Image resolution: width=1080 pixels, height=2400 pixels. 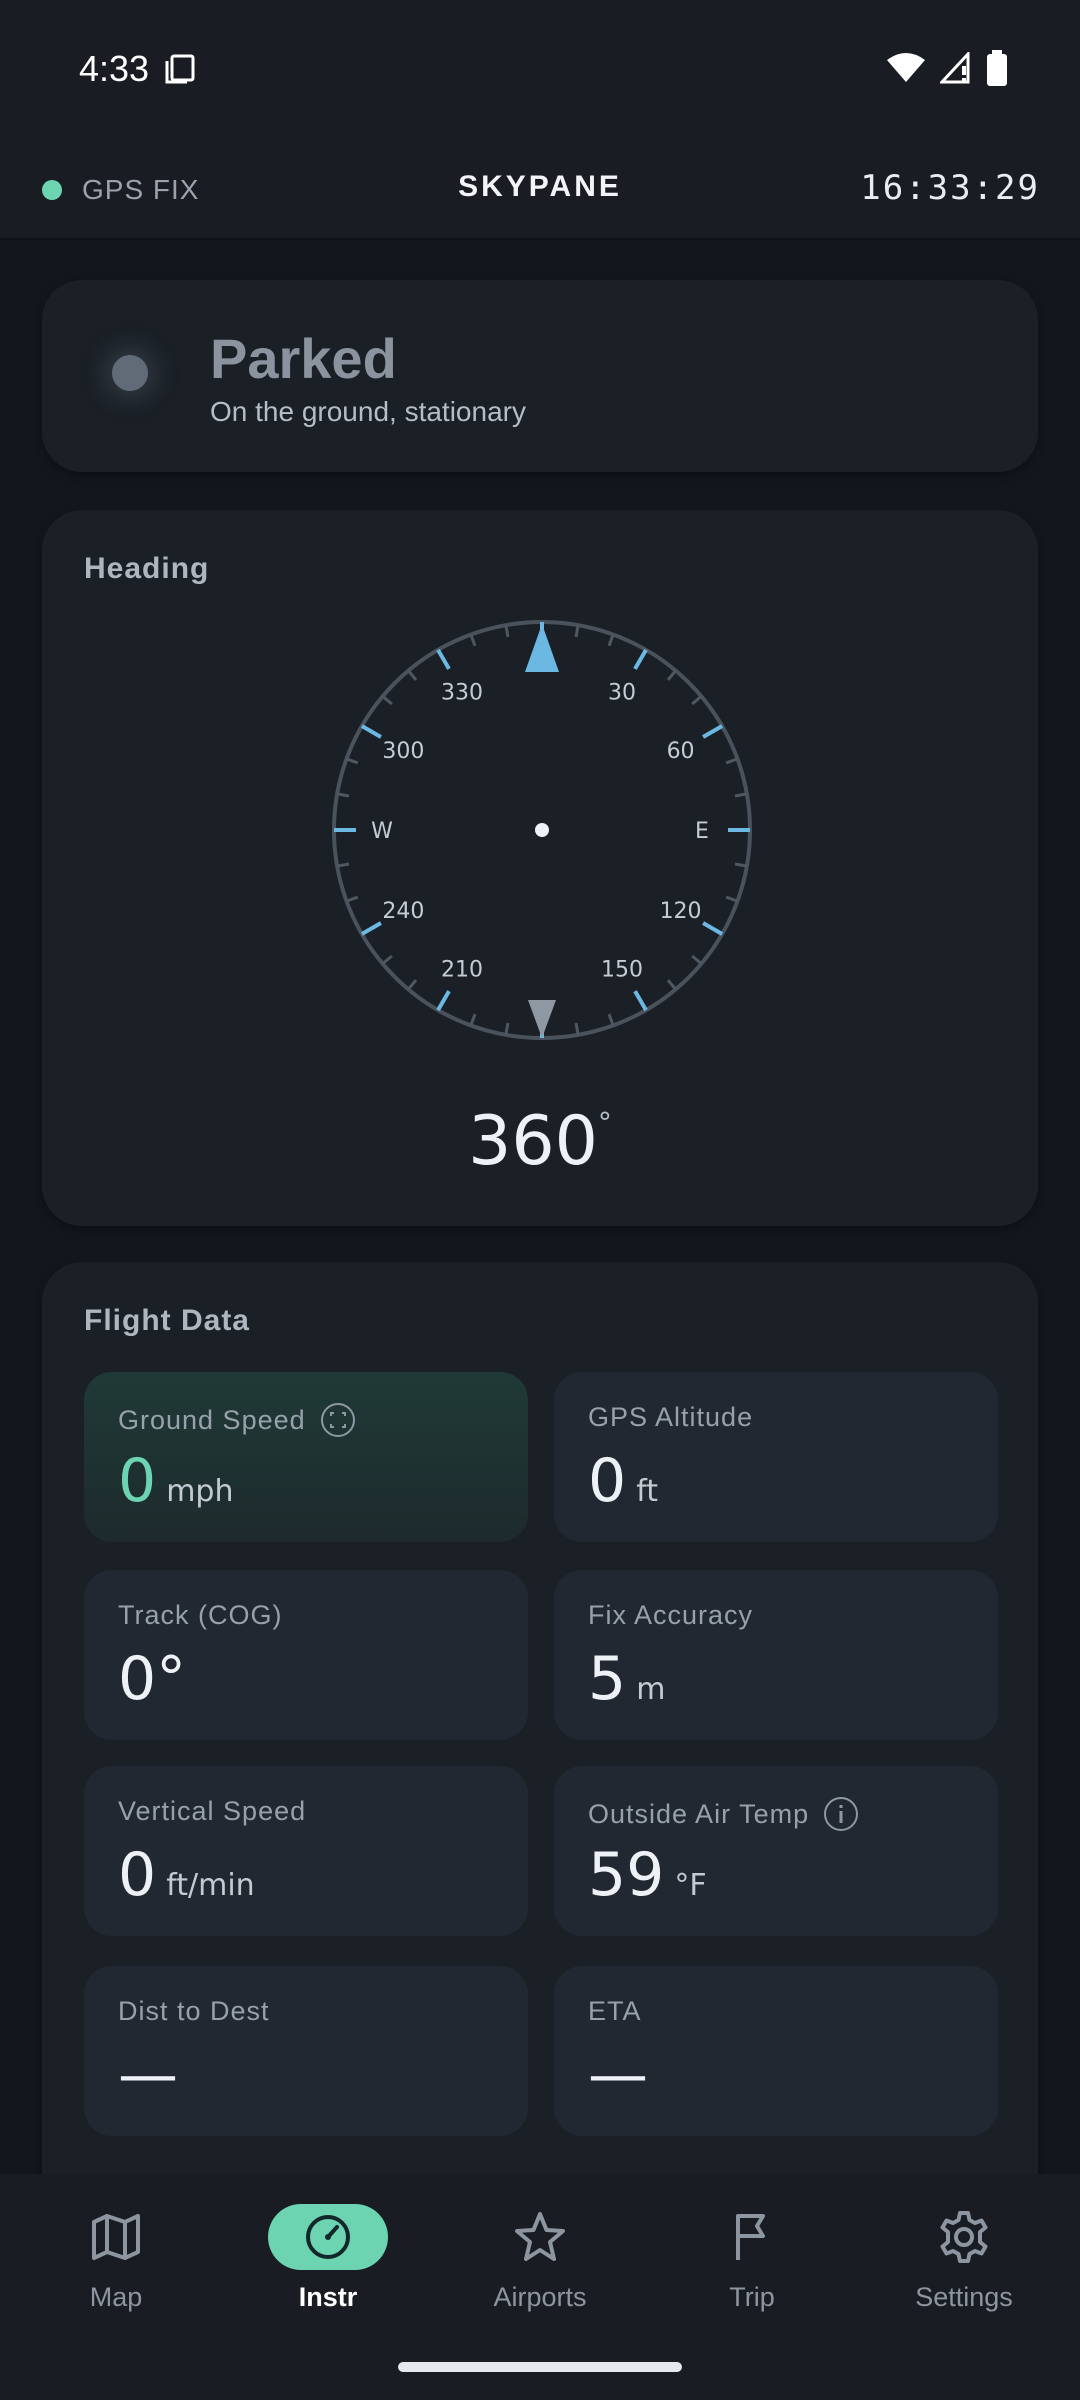 What do you see at coordinates (776, 1655) in the screenshot?
I see `tile-fix-accuracy: Fix Accuracy 5m` at bounding box center [776, 1655].